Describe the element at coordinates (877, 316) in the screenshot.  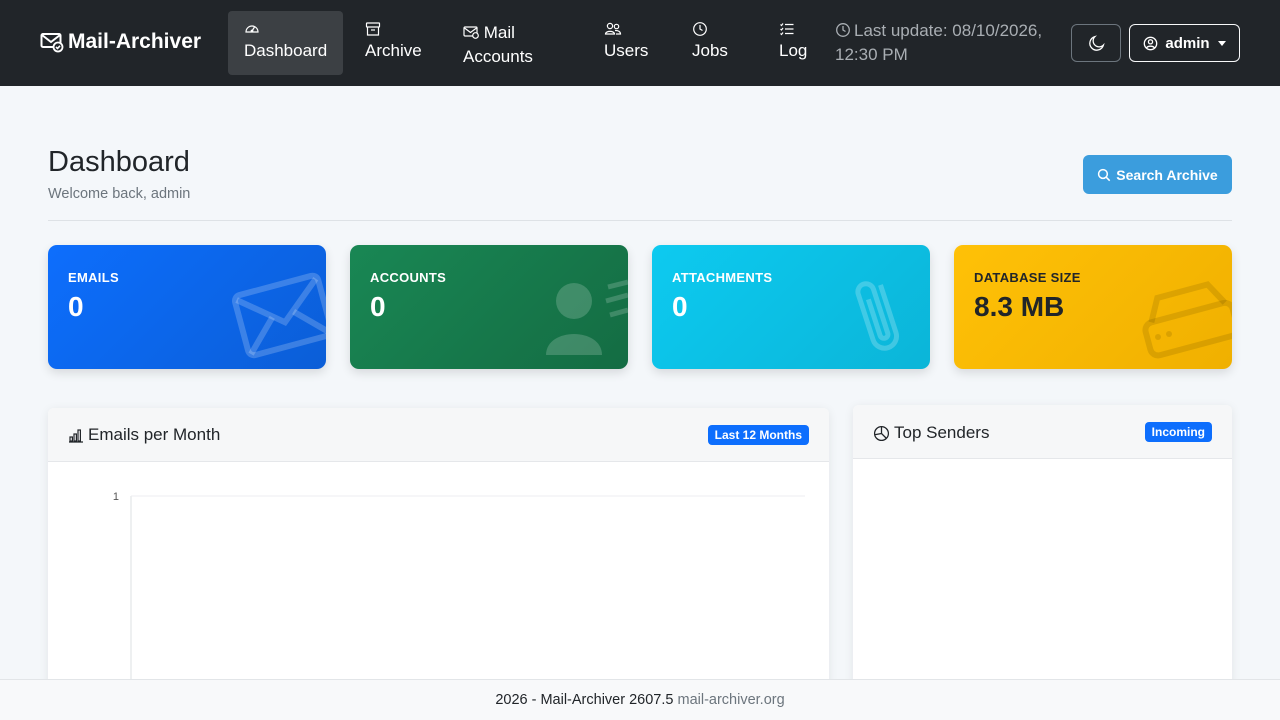
I see `paperclip-icon` at that location.